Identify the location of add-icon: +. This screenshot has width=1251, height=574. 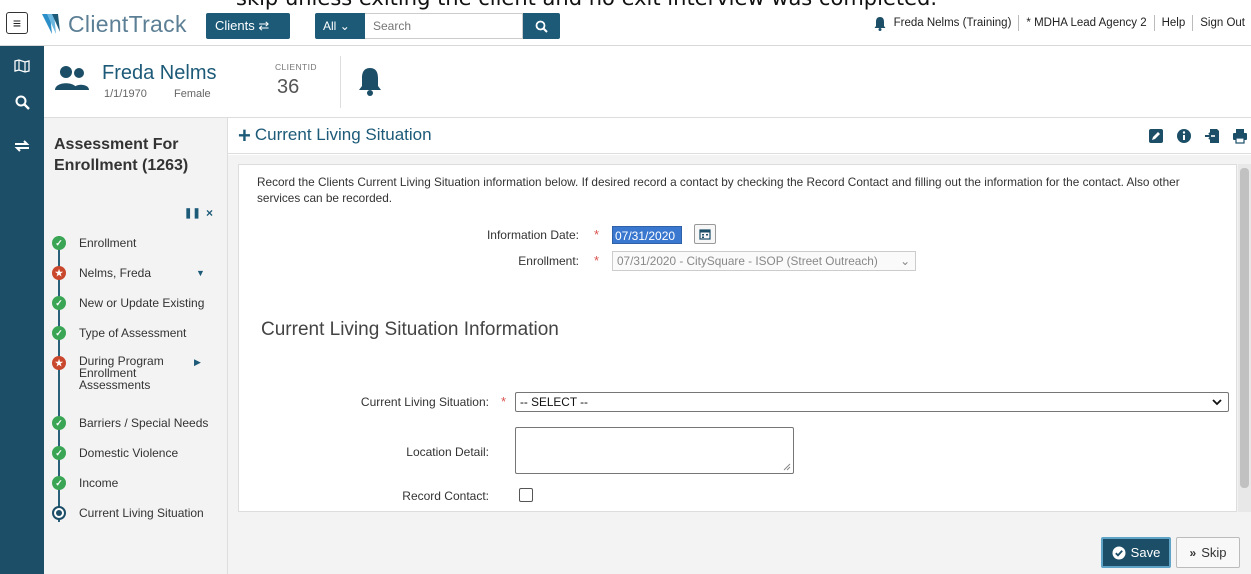
(244, 135).